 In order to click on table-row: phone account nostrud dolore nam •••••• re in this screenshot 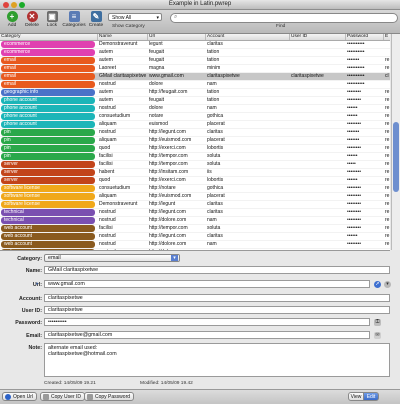, I will do `click(195, 109)`.